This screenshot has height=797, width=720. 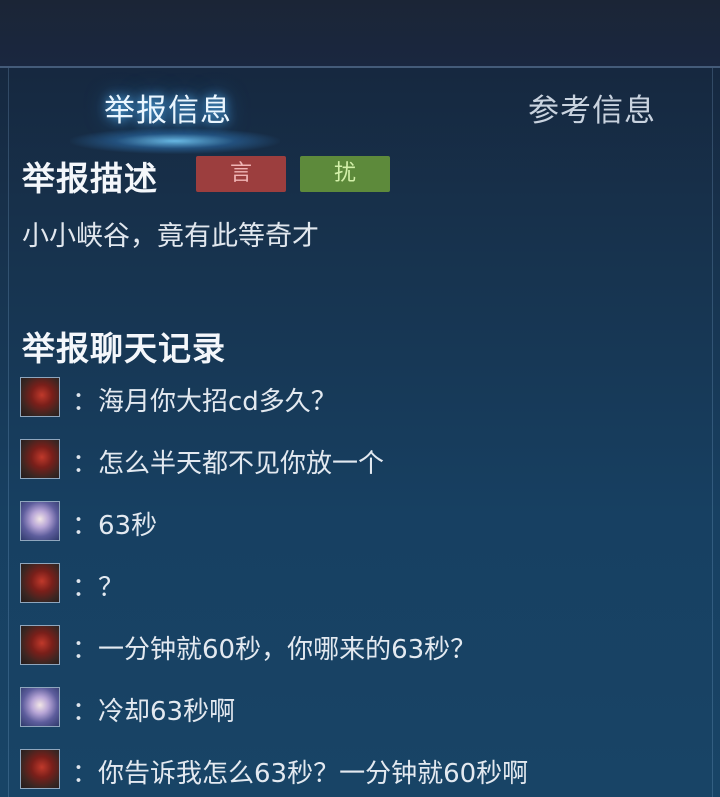 What do you see at coordinates (360, 586) in the screenshot?
I see `chat-message: ： ？` at bounding box center [360, 586].